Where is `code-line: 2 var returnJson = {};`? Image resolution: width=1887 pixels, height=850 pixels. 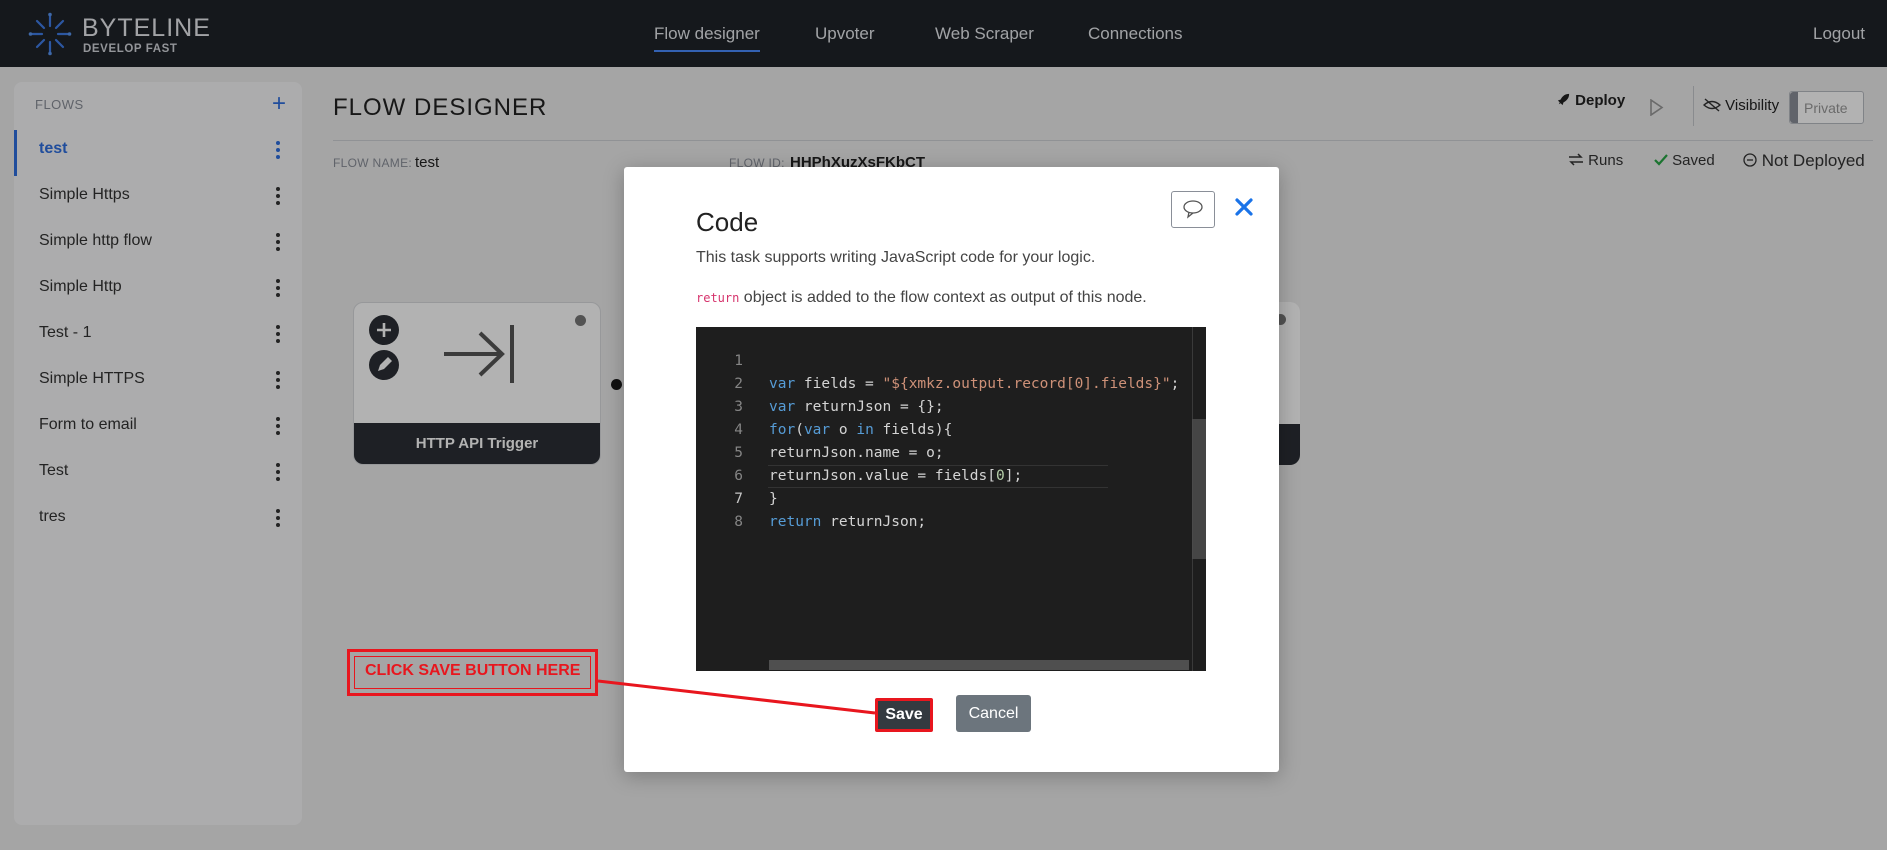 code-line: 2 var returnJson = {}; is located at coordinates (951, 382).